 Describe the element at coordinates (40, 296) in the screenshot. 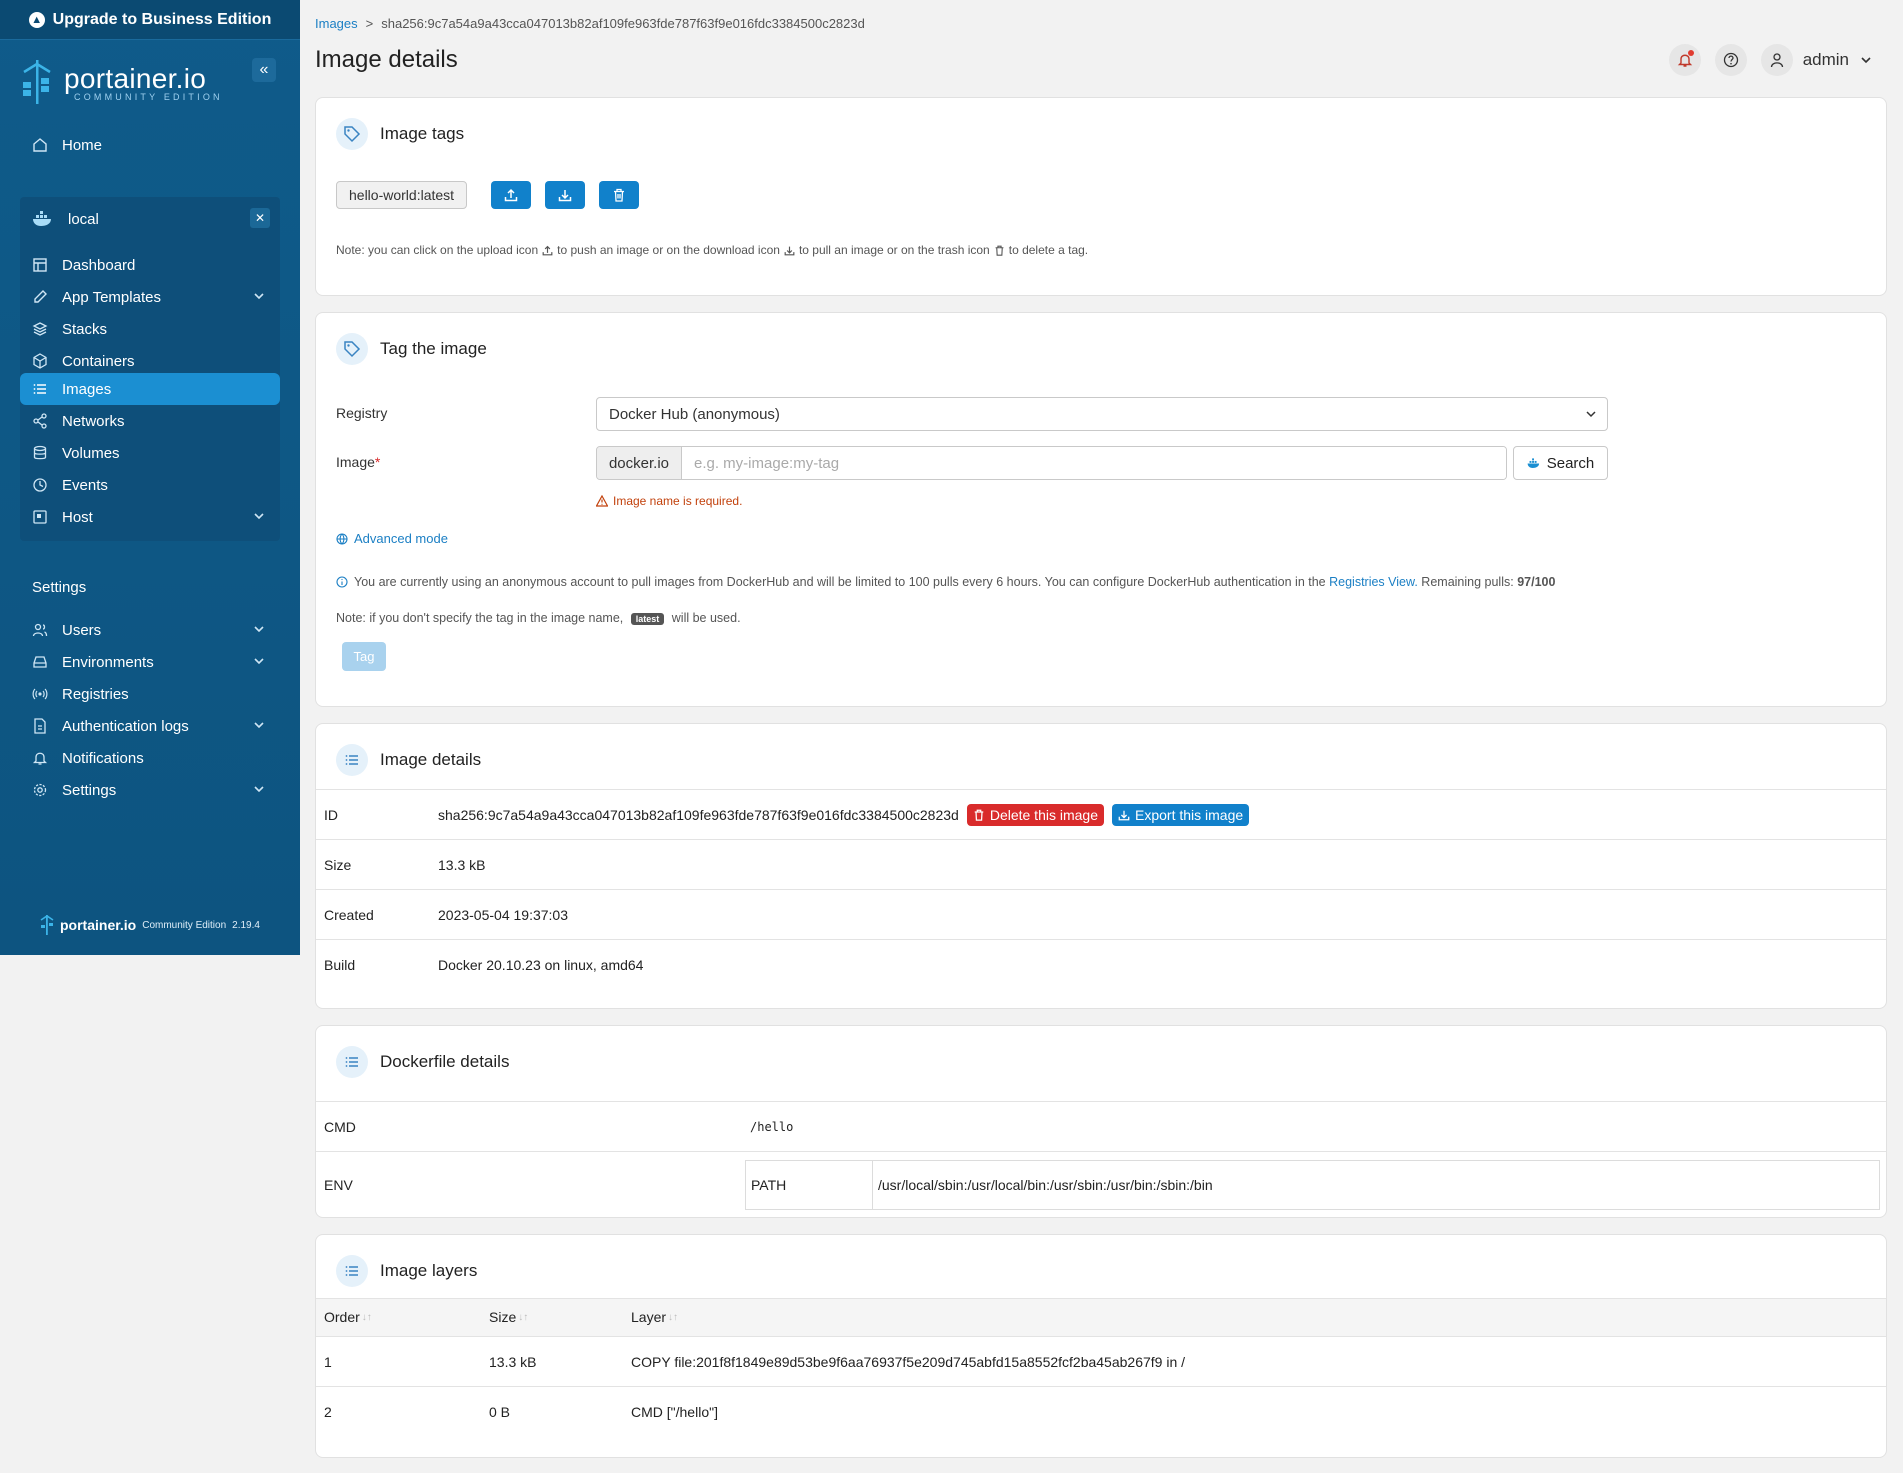

I see `edit-icon` at that location.